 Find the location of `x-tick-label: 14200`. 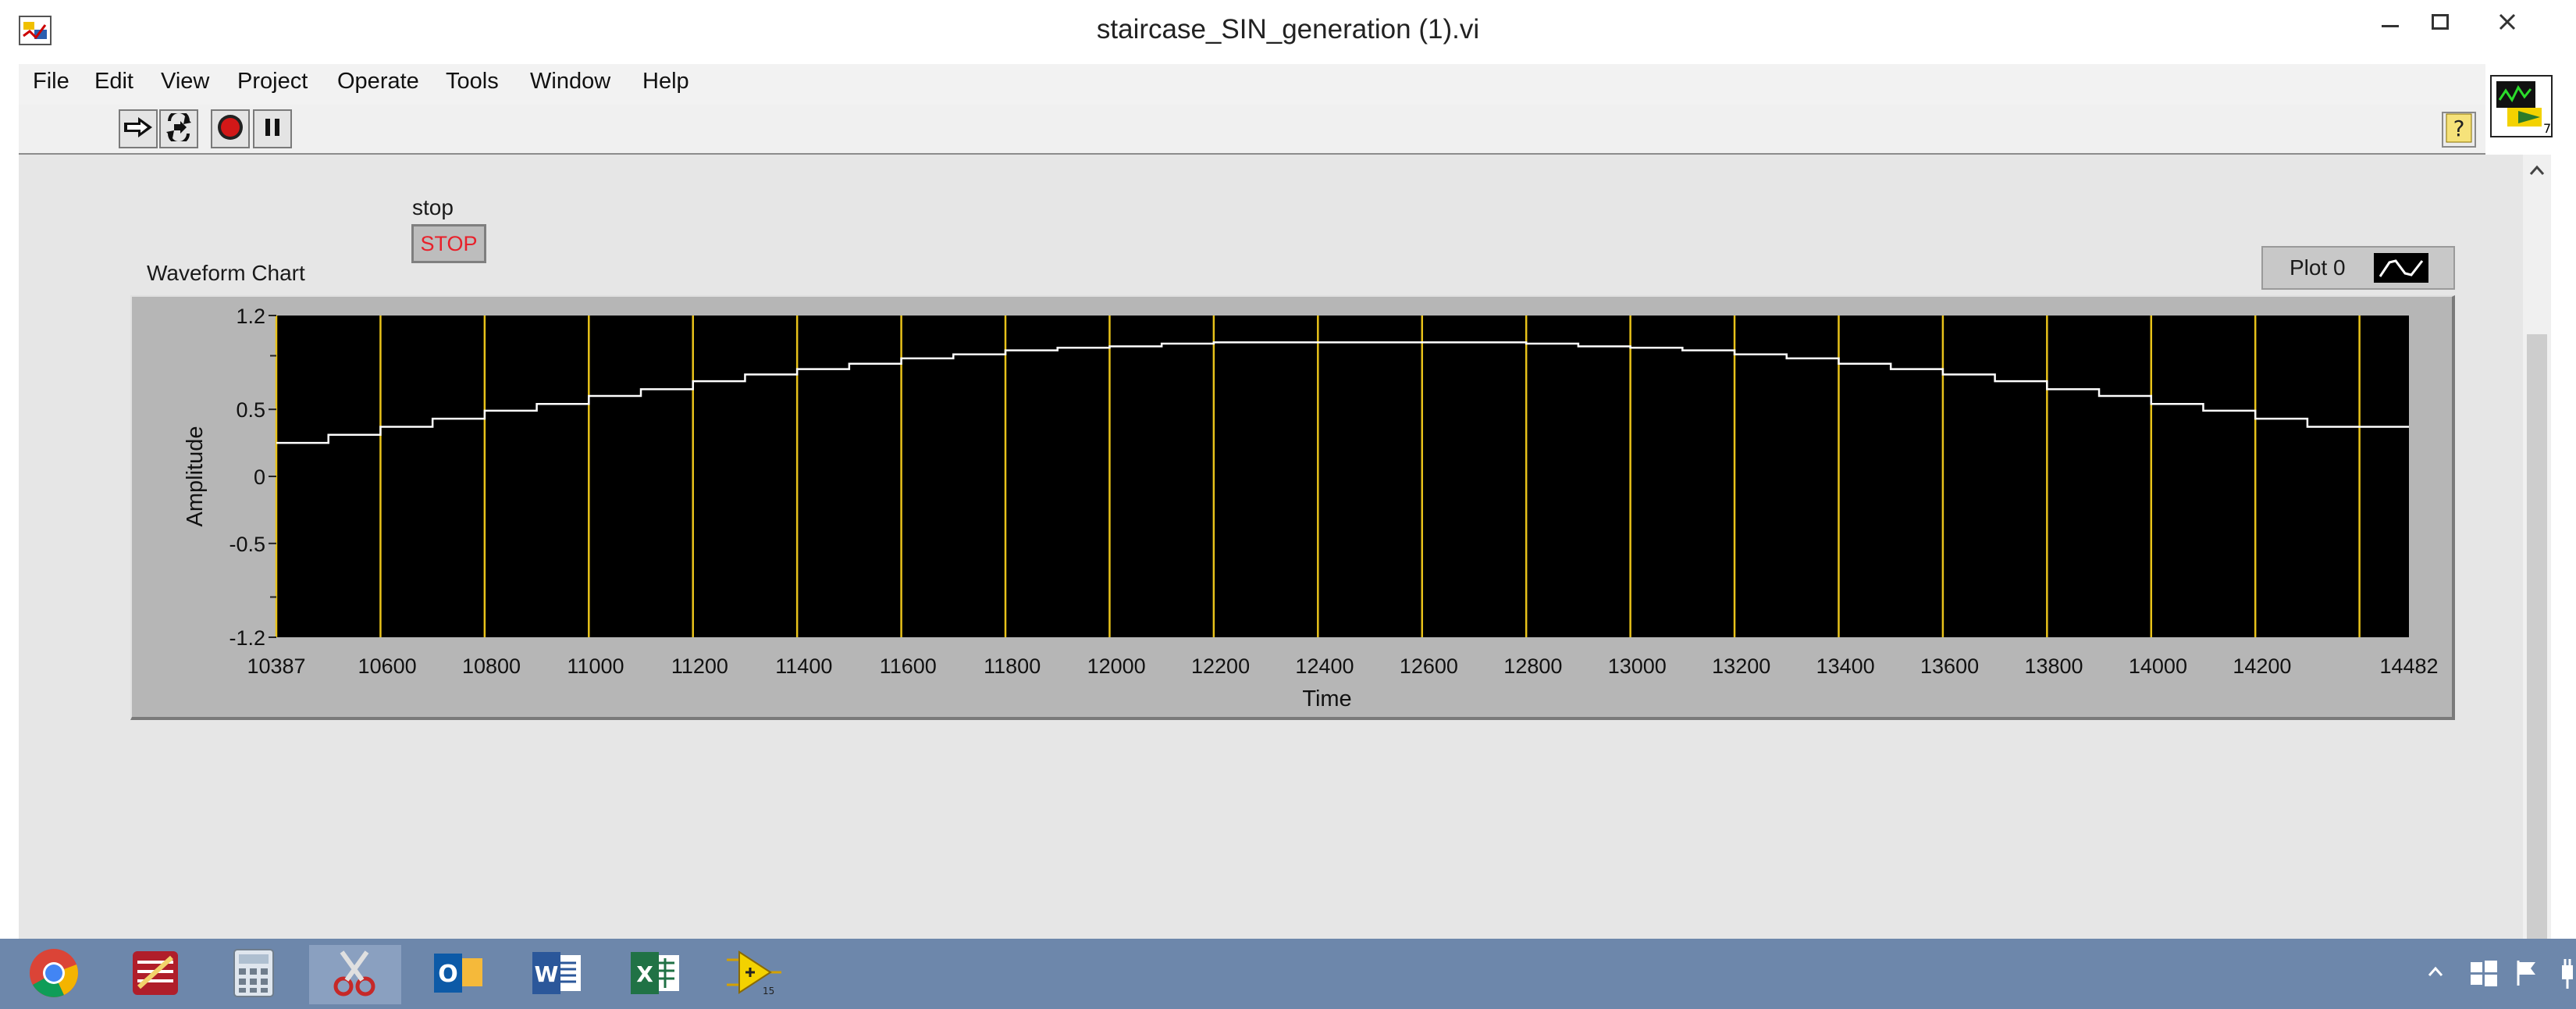

x-tick-label: 14200 is located at coordinates (2262, 666).